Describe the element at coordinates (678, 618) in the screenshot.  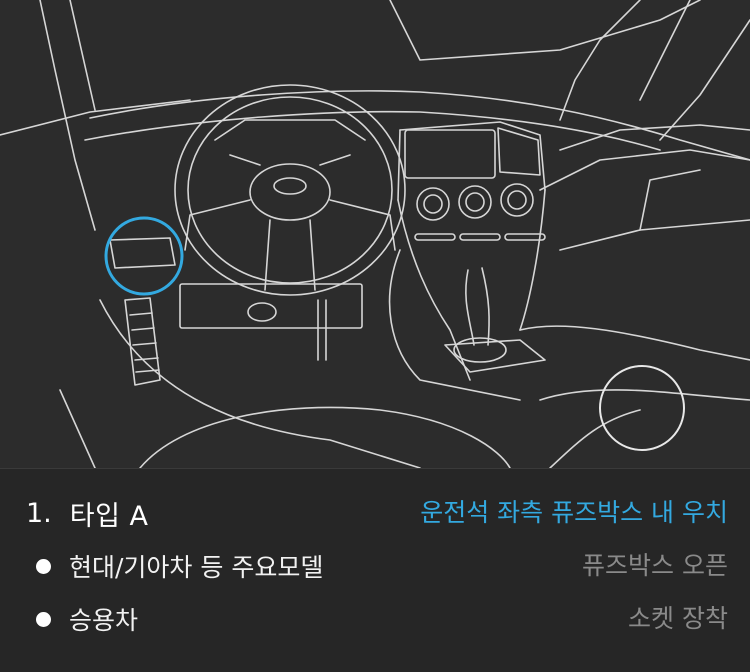
I see `item-action: 소켓 장착` at that location.